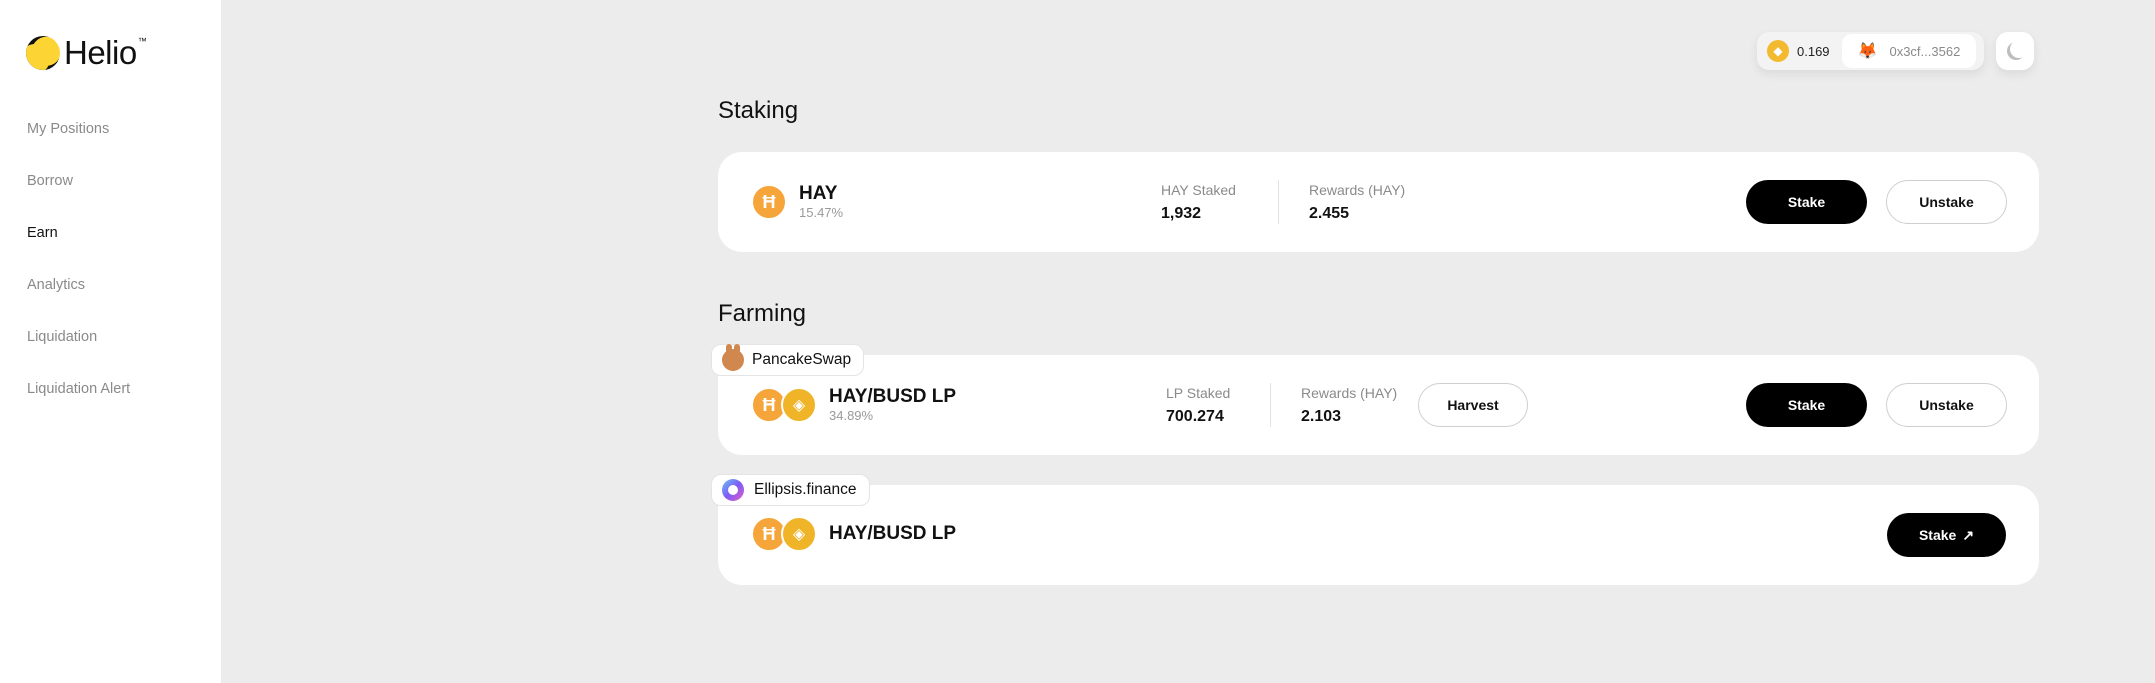 The image size is (2155, 683). Describe the element at coordinates (733, 357) in the screenshot. I see `pancakeswap-bunny-icon` at that location.